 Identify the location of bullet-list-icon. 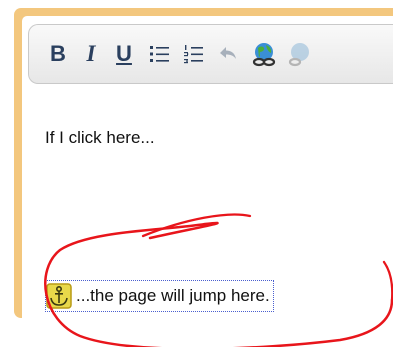
(159, 54).